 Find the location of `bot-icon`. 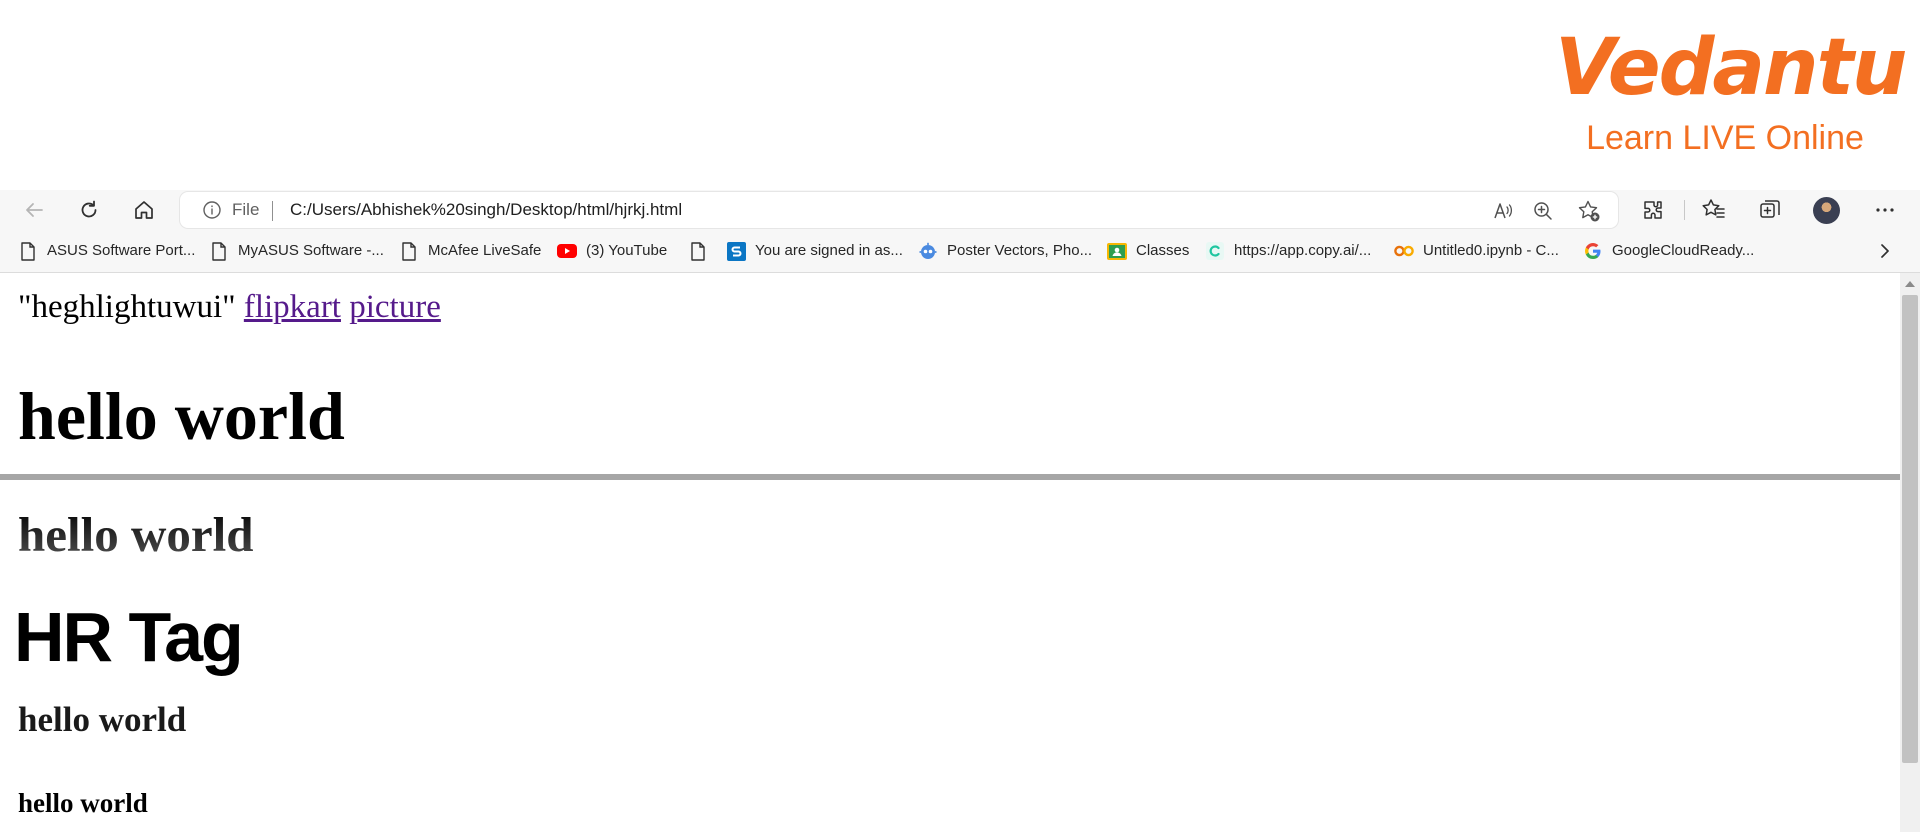

bot-icon is located at coordinates (928, 251).